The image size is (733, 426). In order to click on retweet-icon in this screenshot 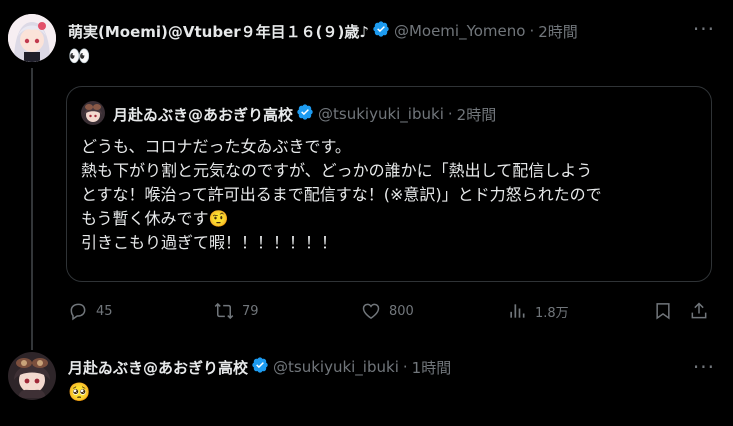, I will do `click(224, 311)`.